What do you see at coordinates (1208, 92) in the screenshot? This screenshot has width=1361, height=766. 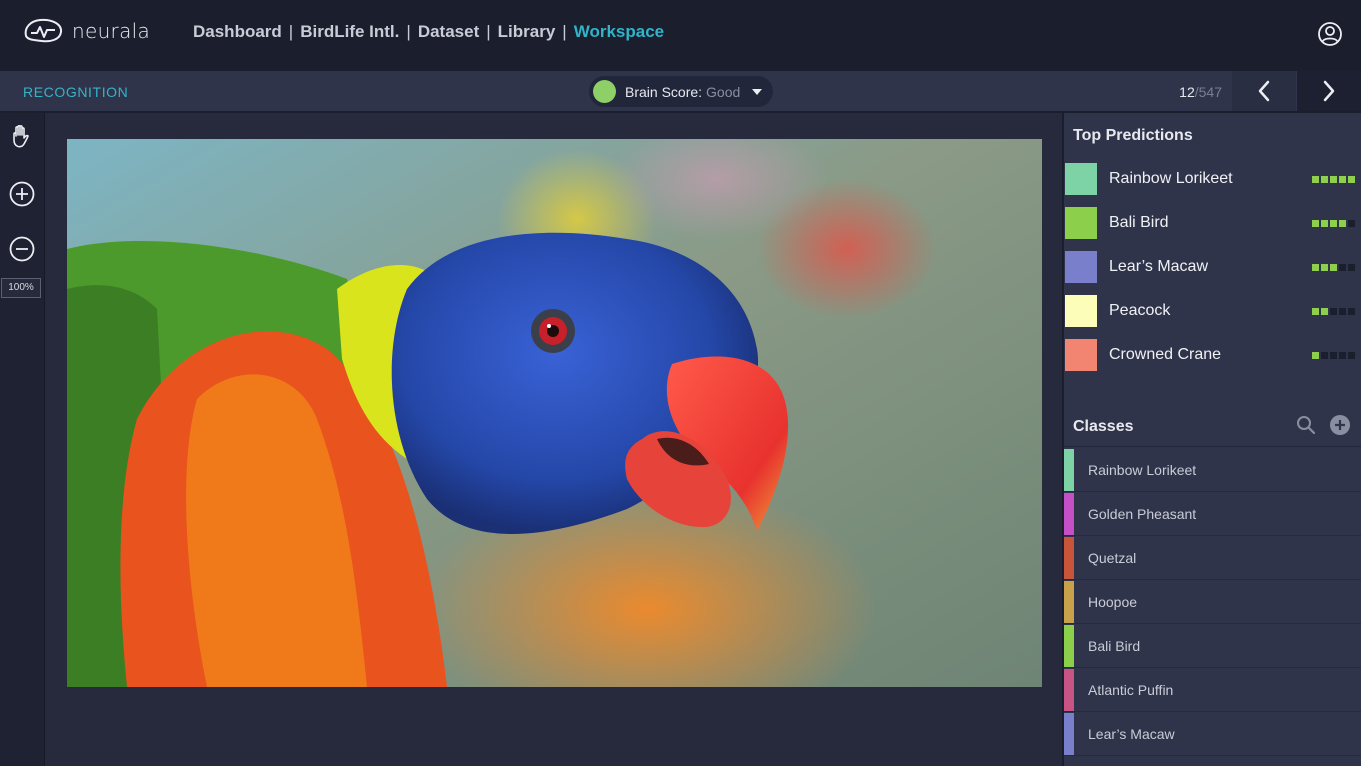 I see `counter-total: /547` at bounding box center [1208, 92].